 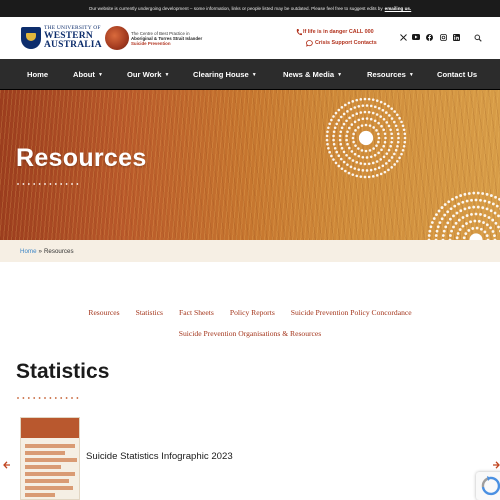 What do you see at coordinates (73, 38) in the screenshot?
I see `uwa-logo: THE UNIVERSITY OF WESTERN AUSTRALIA` at bounding box center [73, 38].